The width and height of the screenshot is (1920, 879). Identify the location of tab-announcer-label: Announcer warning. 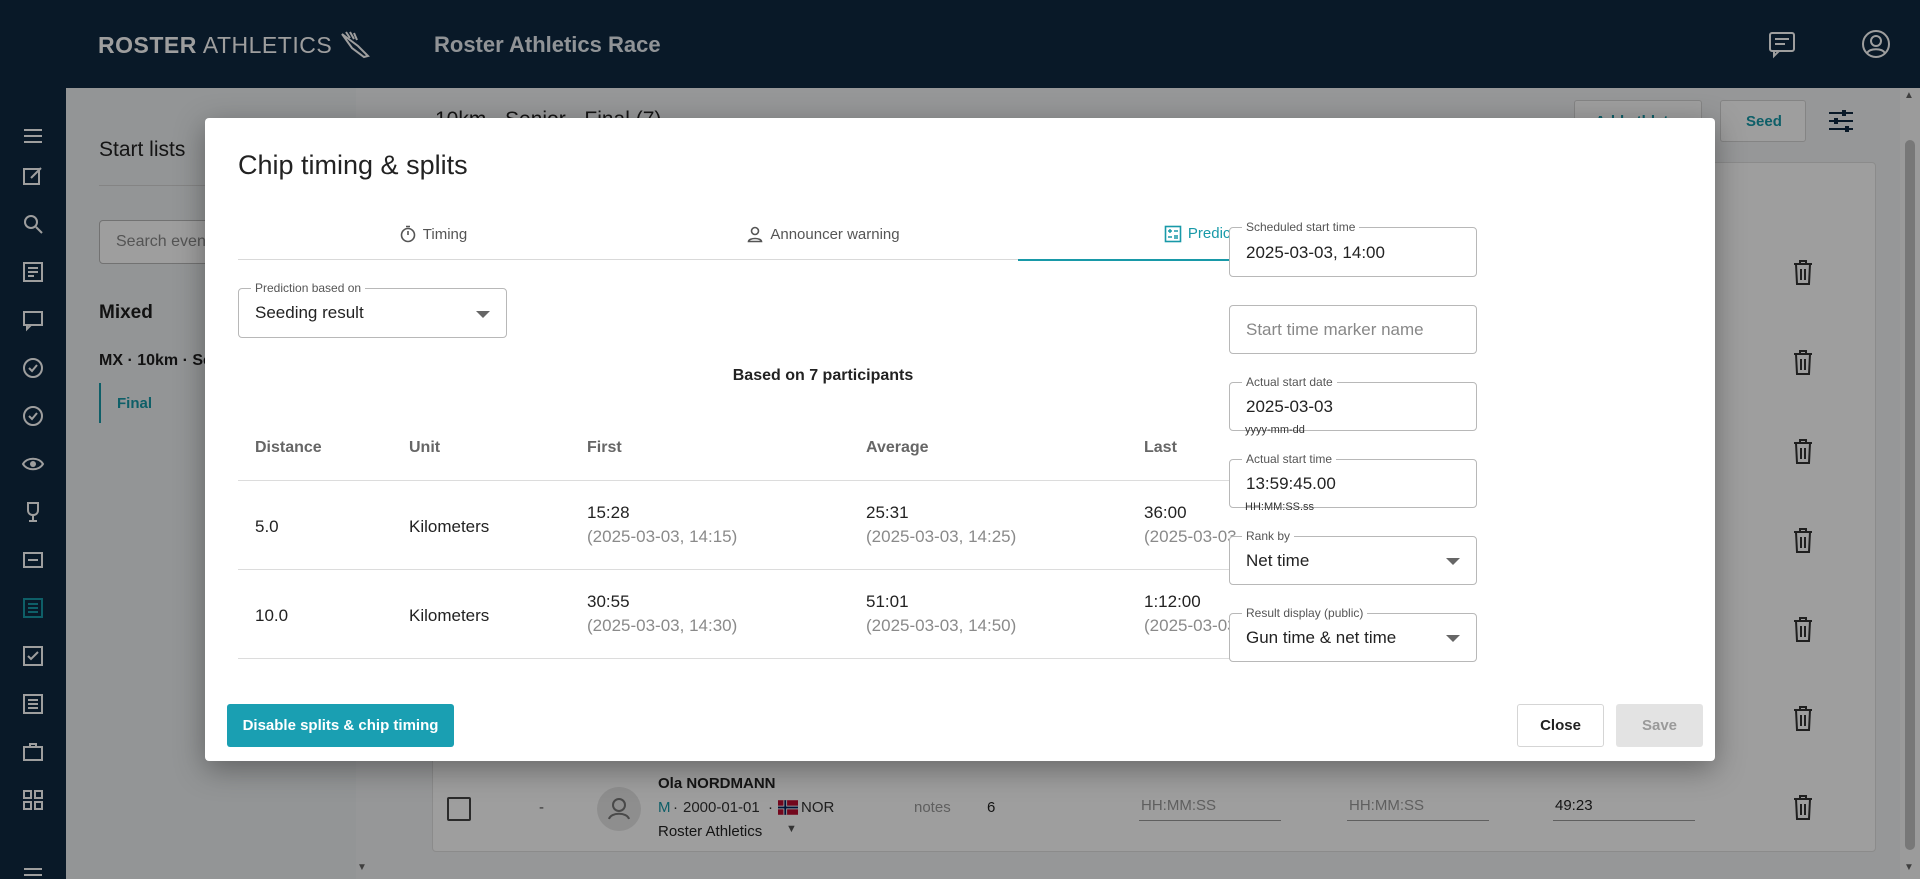
(835, 234).